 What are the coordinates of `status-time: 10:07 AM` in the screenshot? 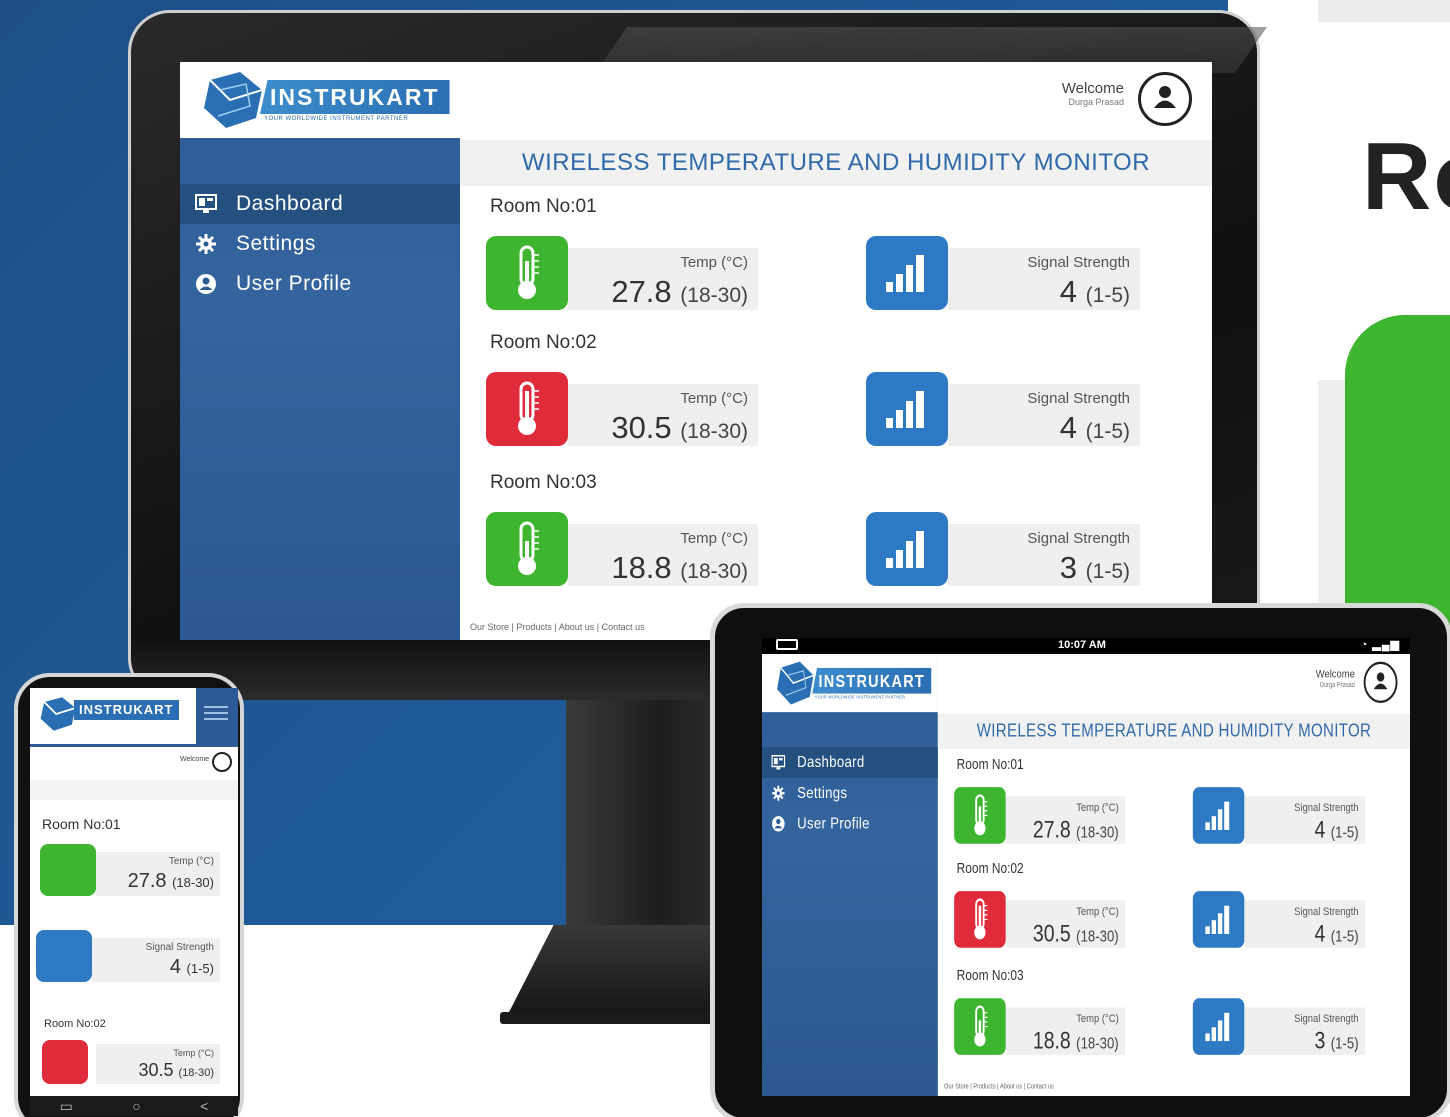 It's located at (1082, 645).